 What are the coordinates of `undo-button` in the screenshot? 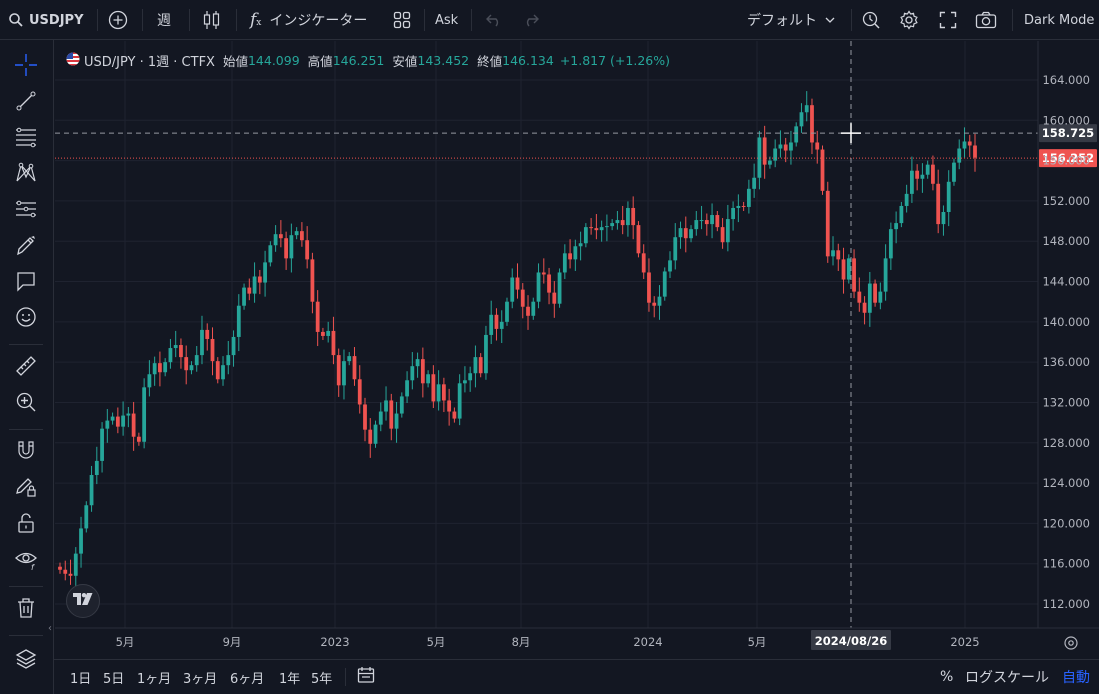 It's located at (494, 20).